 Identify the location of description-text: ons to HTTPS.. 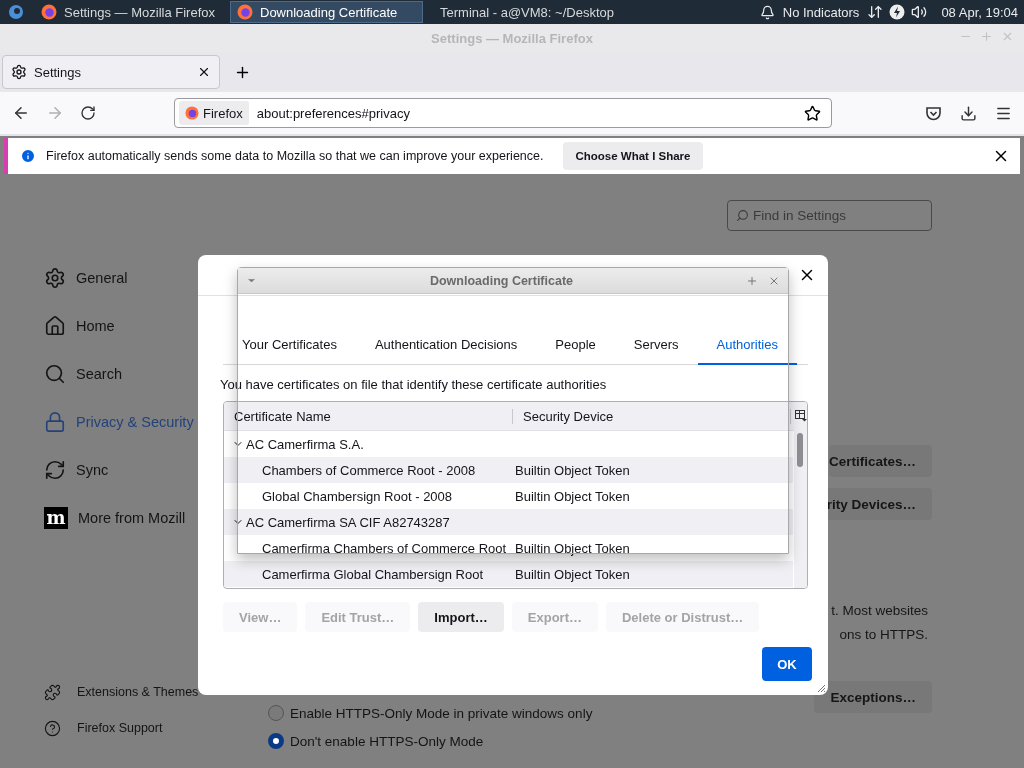
(884, 635).